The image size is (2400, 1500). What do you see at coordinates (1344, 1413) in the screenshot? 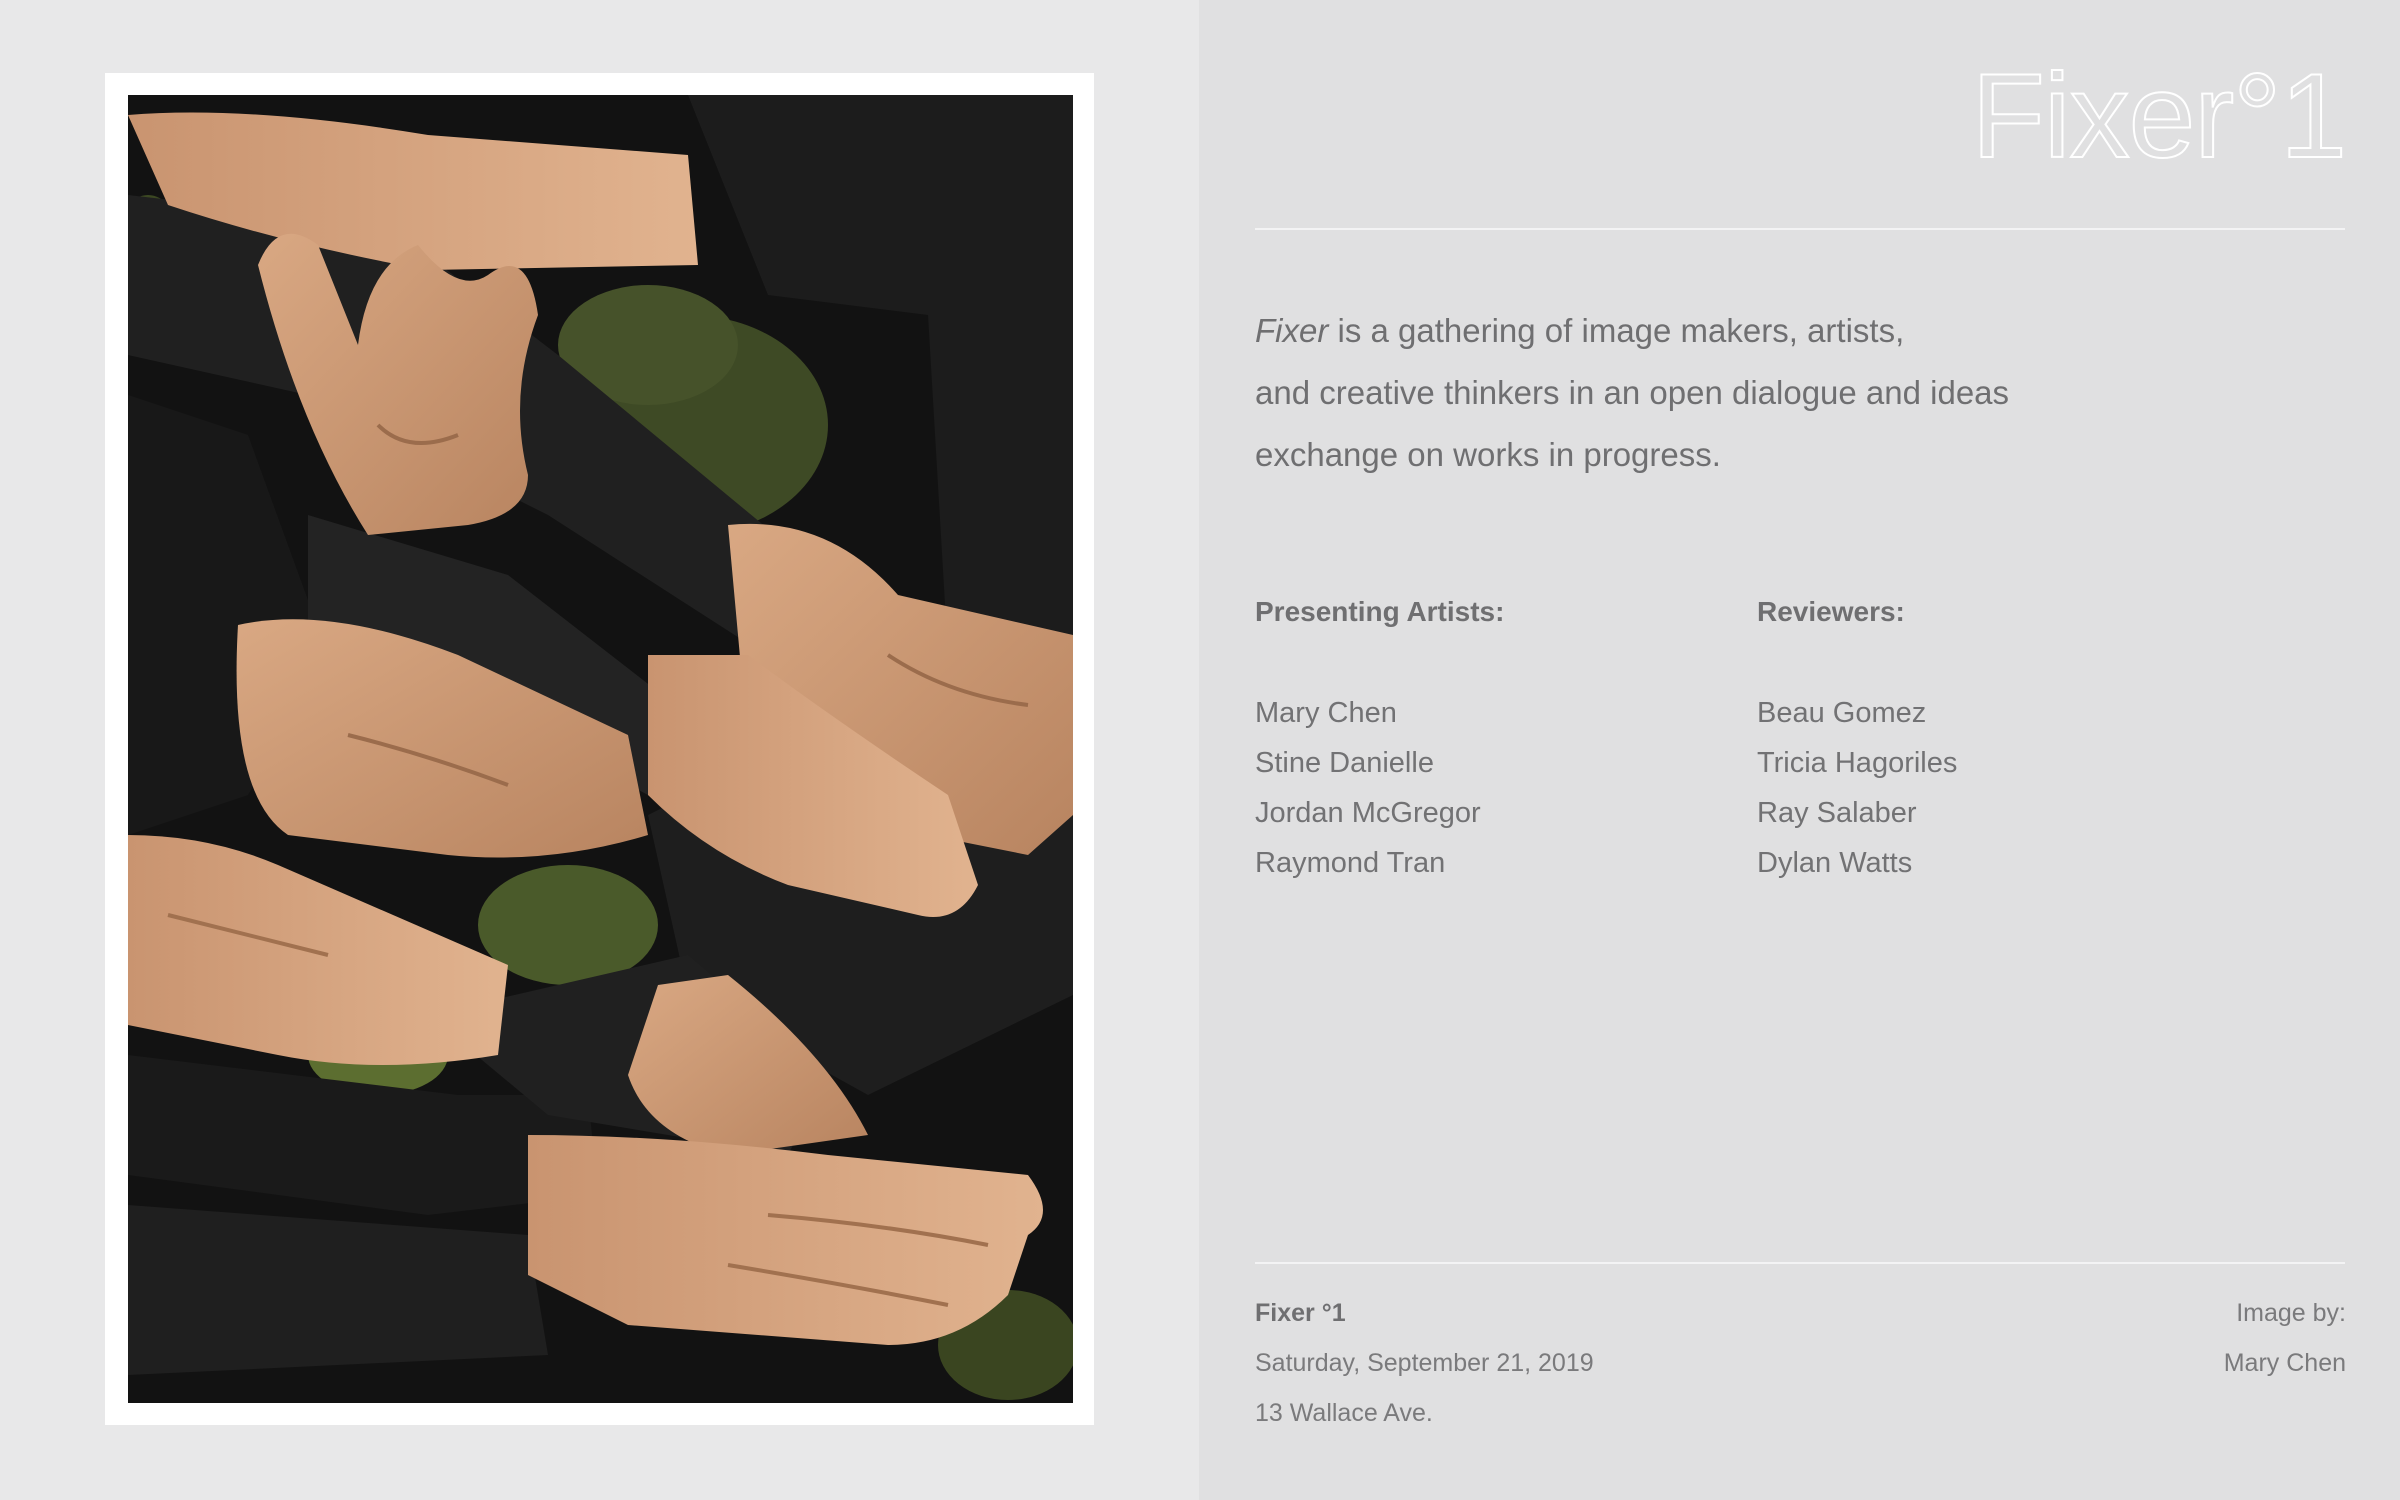
I see `event-address: 13 Wallace Ave.` at bounding box center [1344, 1413].